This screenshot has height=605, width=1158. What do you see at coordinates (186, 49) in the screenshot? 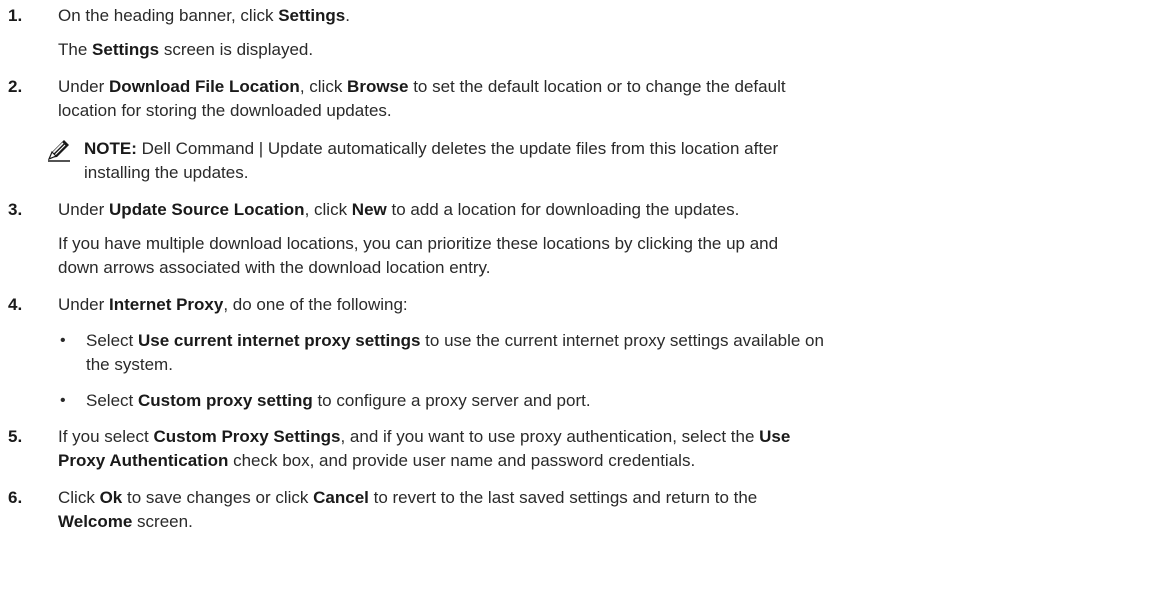
I see `step-result: The Settings screen is displayed.` at bounding box center [186, 49].